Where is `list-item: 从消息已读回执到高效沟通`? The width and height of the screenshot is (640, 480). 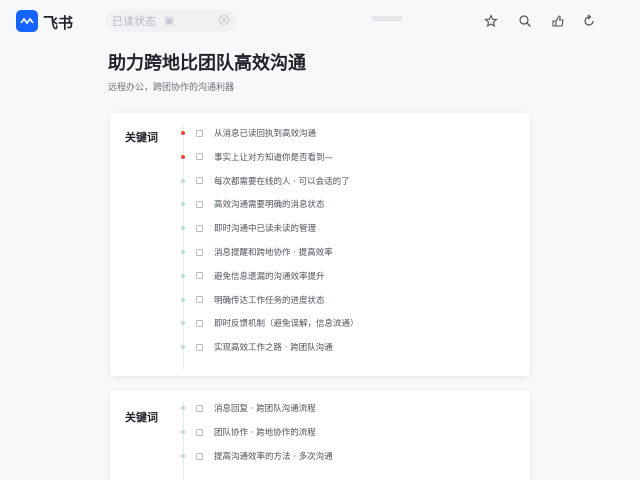
list-item: 从消息已读回执到高效沟通 is located at coordinates (247, 133).